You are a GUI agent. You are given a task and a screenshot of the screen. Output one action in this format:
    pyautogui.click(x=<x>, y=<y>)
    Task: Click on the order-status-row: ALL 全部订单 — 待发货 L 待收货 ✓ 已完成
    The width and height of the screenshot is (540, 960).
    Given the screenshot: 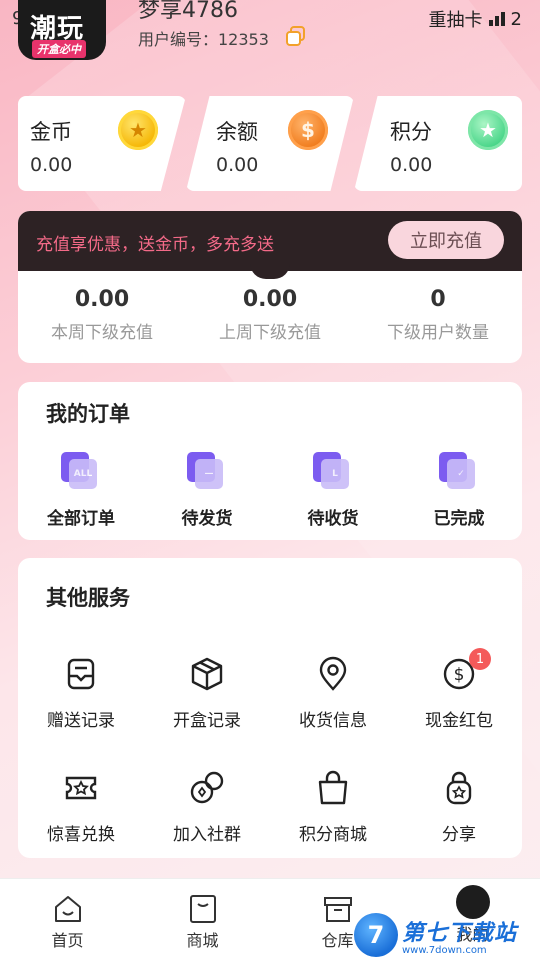 What is the action you would take?
    pyautogui.click(x=270, y=490)
    